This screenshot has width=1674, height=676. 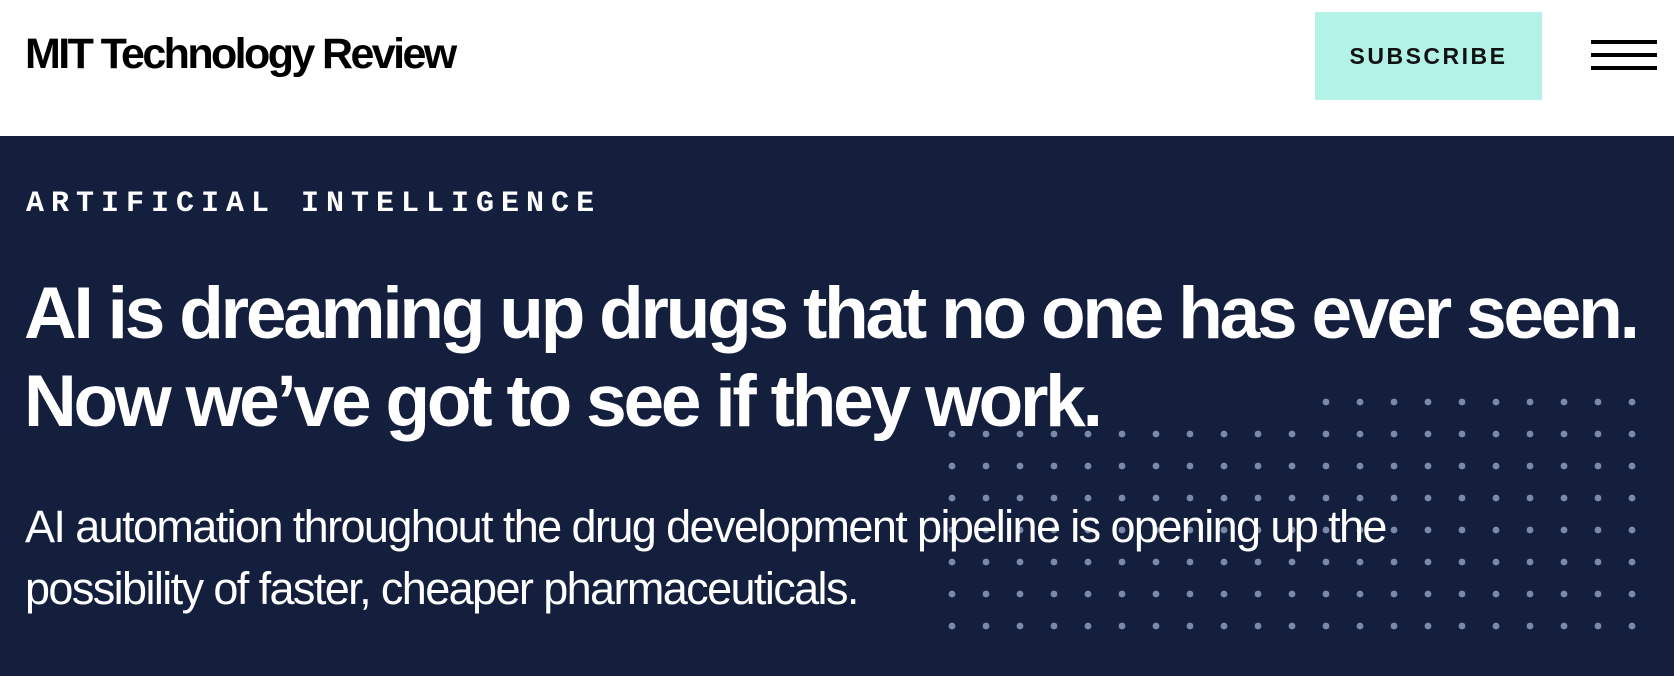 What do you see at coordinates (1428, 56) in the screenshot?
I see `subscribe-button: SUBSCRIBE` at bounding box center [1428, 56].